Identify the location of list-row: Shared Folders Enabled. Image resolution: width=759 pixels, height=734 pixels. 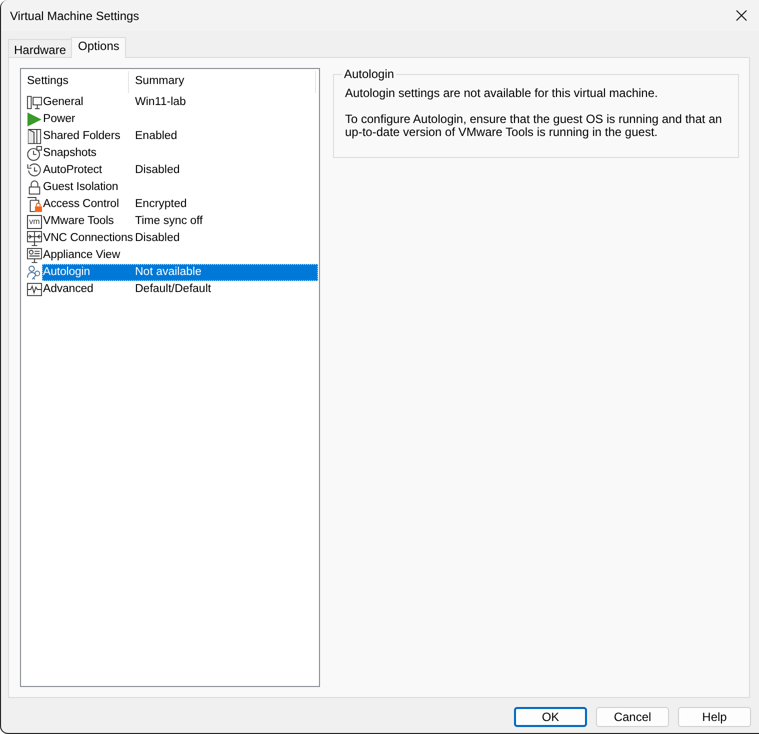
(180, 136).